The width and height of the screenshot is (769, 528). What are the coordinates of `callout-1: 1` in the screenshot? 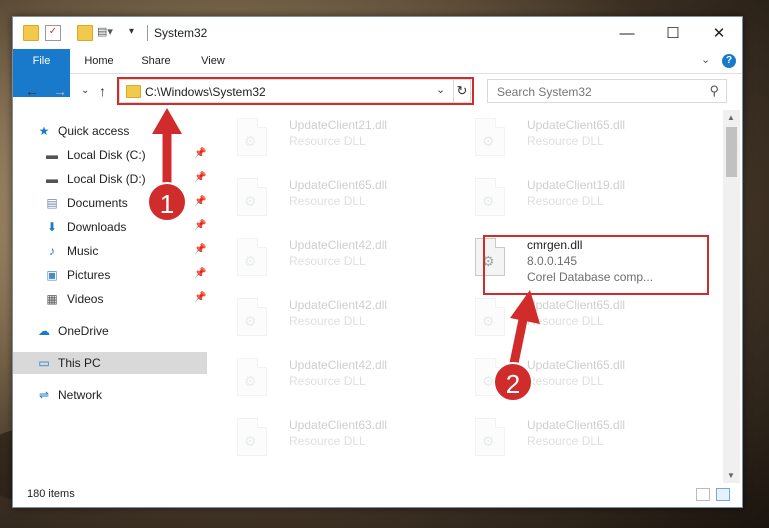 It's located at (167, 202).